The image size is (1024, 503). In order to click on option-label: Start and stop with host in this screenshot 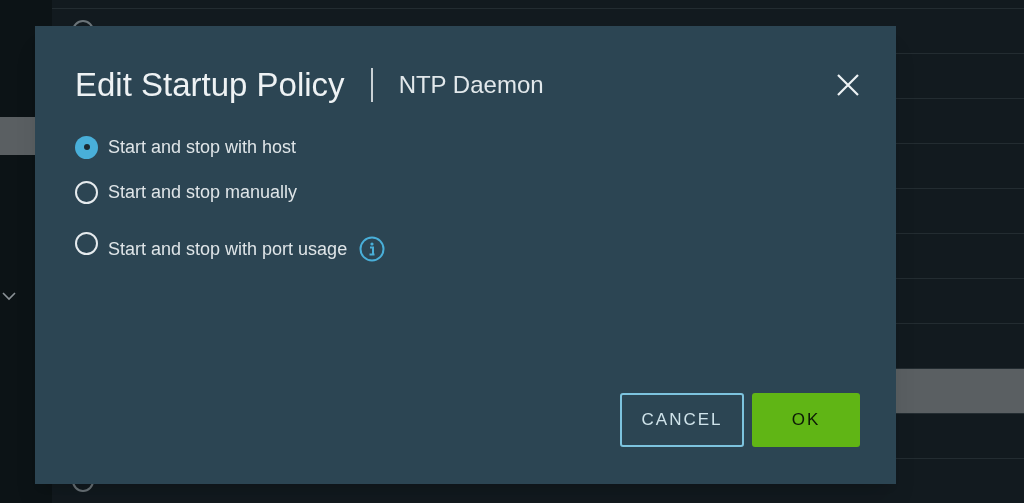, I will do `click(202, 147)`.